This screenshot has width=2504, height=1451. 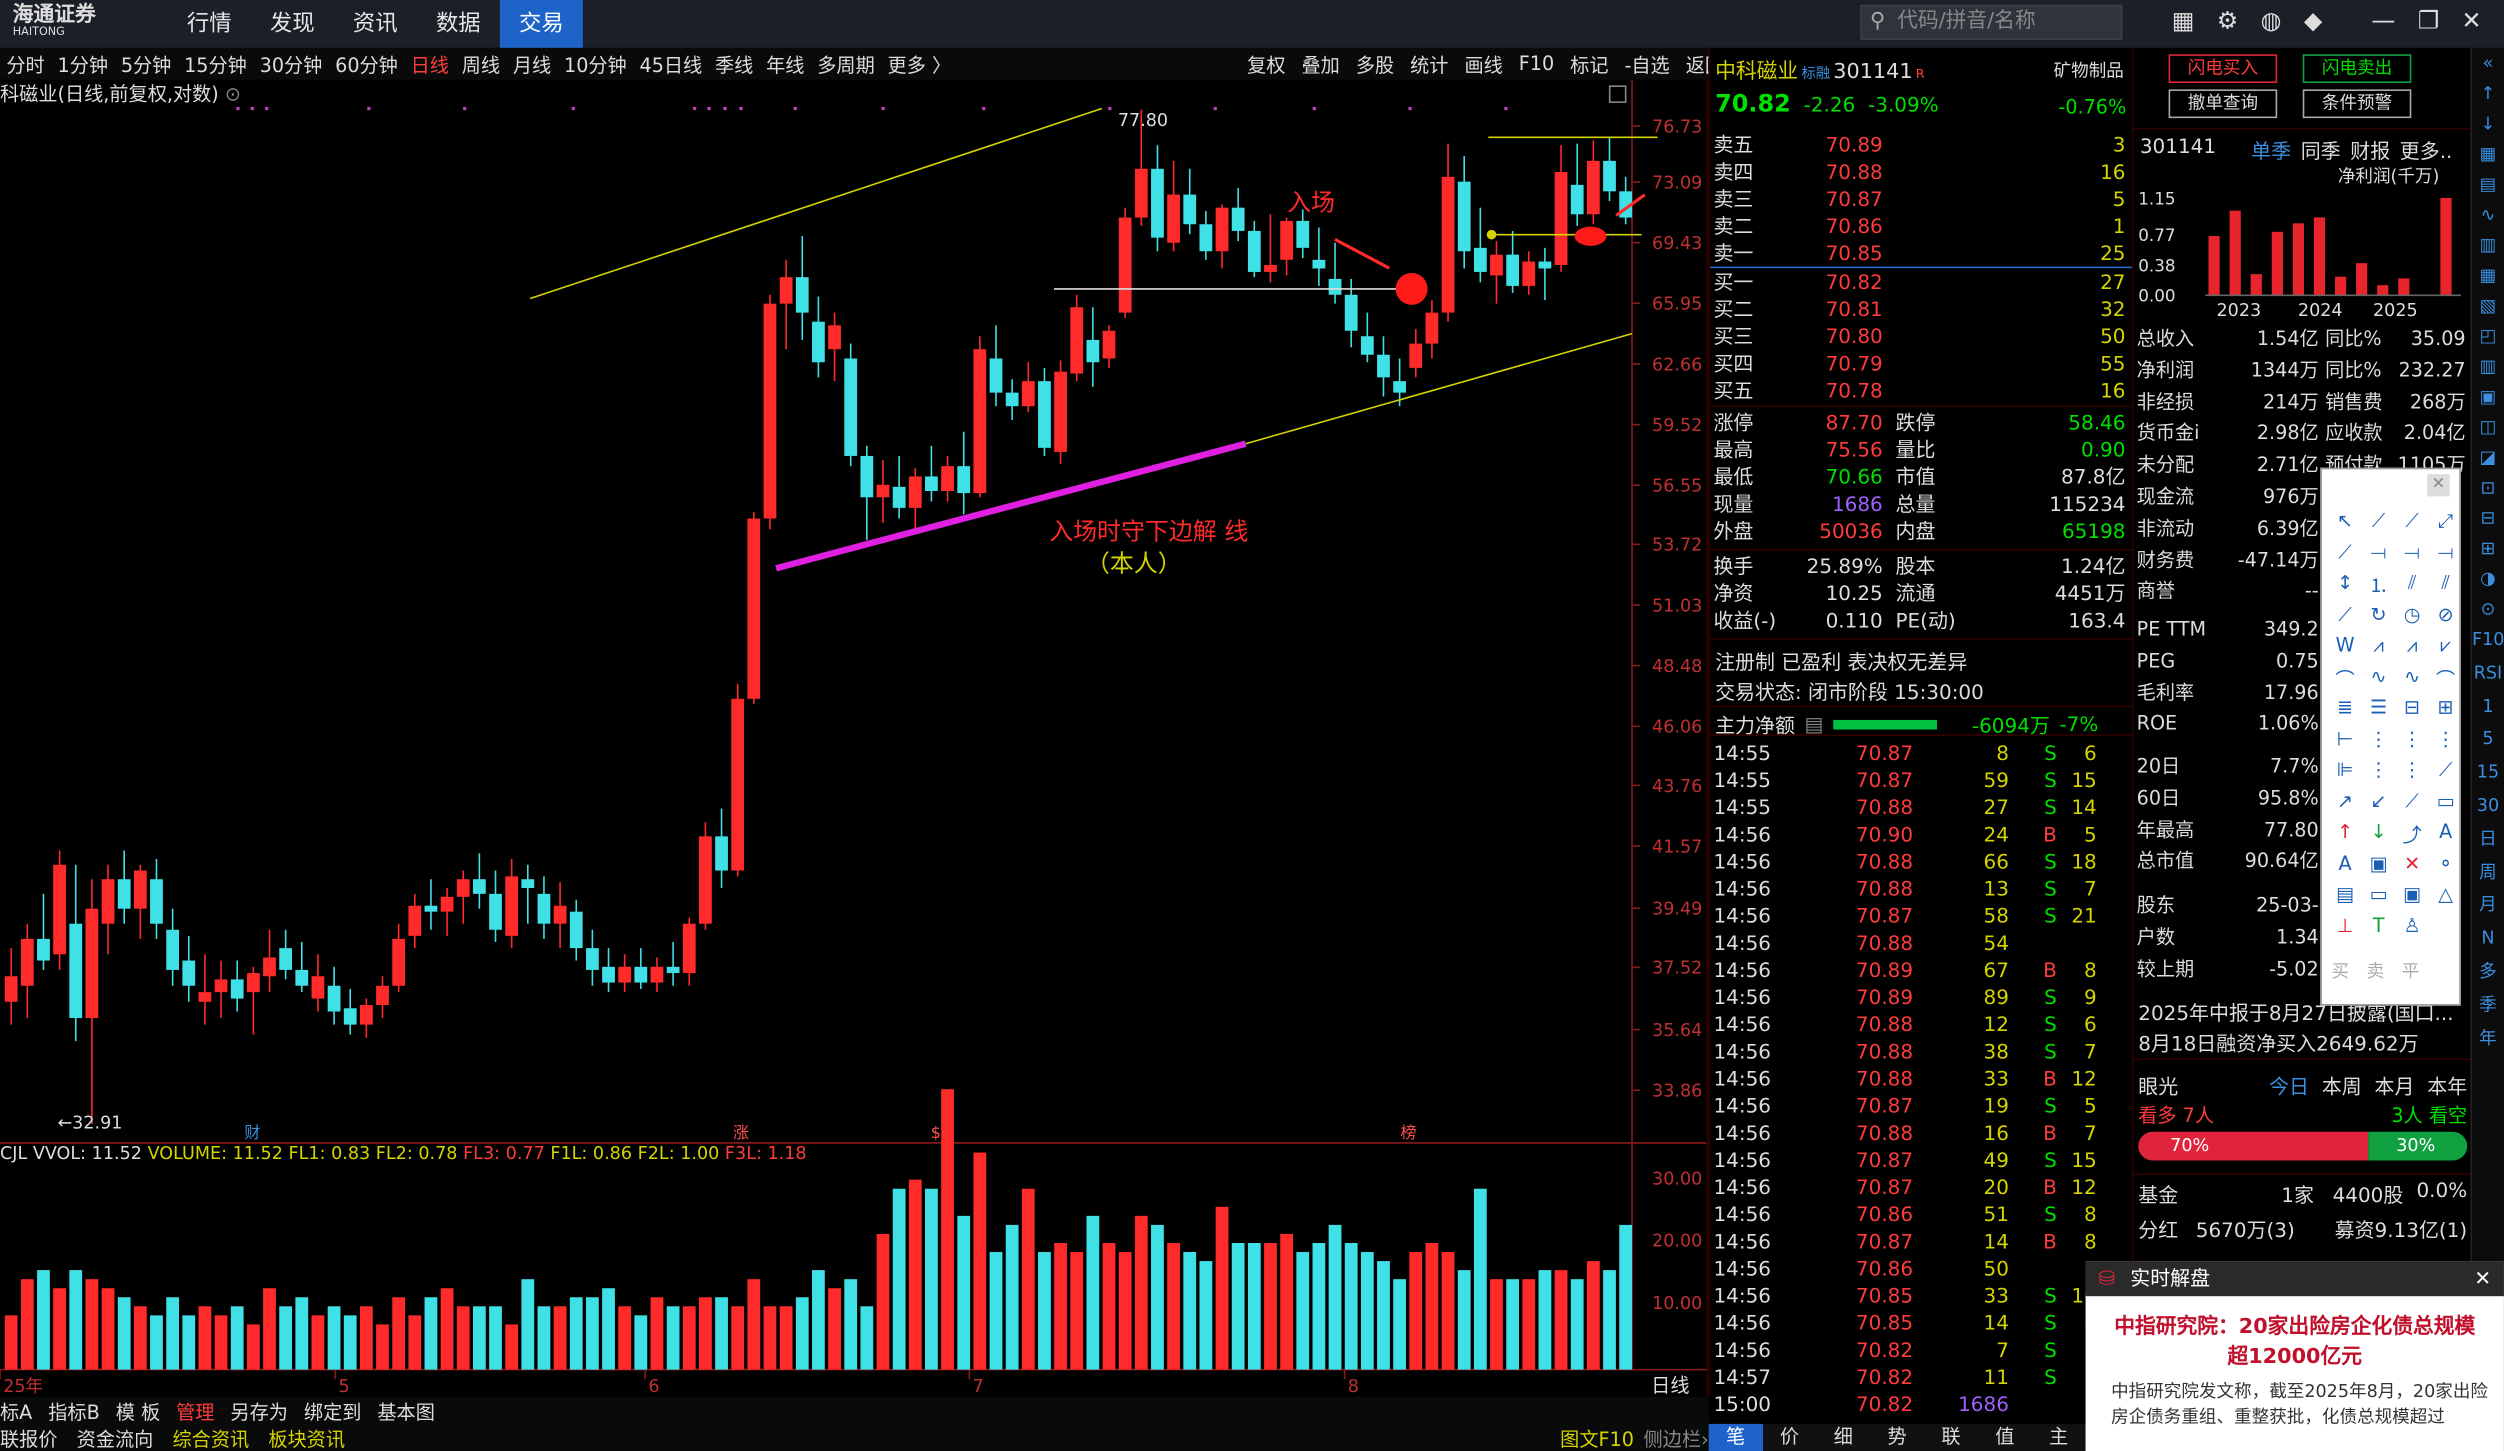 What do you see at coordinates (2446, 898) in the screenshot?
I see `draw-tool-icon: △` at bounding box center [2446, 898].